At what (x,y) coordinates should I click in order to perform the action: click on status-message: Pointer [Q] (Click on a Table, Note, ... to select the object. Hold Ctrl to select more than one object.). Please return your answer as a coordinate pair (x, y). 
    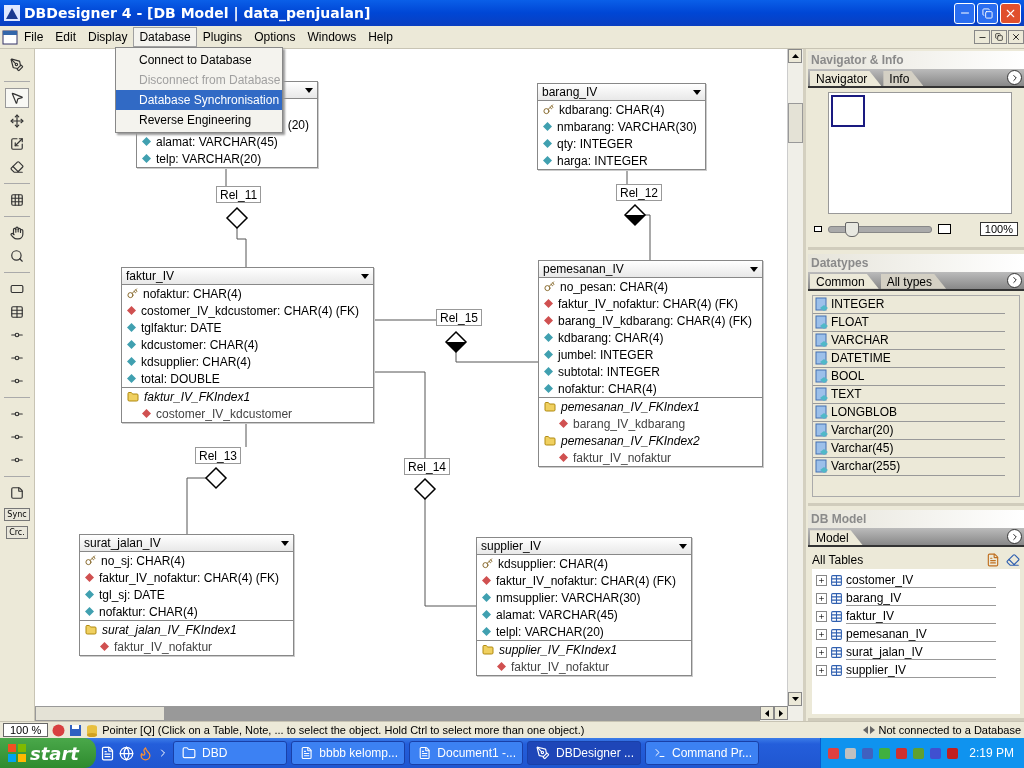
    Looking at the image, I should click on (343, 730).